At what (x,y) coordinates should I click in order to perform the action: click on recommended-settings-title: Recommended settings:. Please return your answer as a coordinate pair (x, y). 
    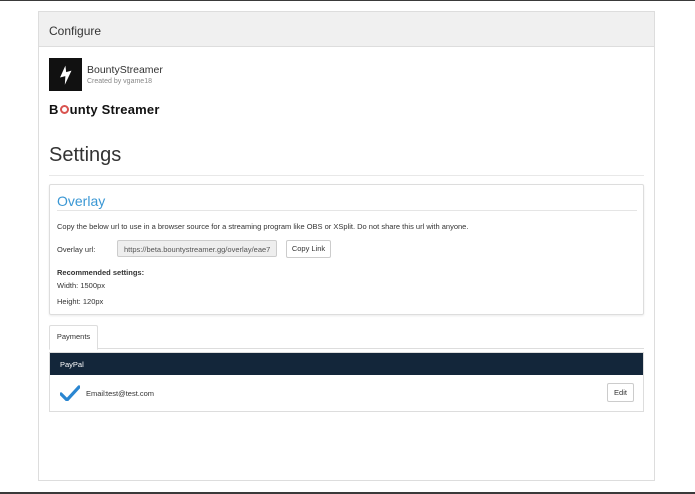
    Looking at the image, I should click on (101, 272).